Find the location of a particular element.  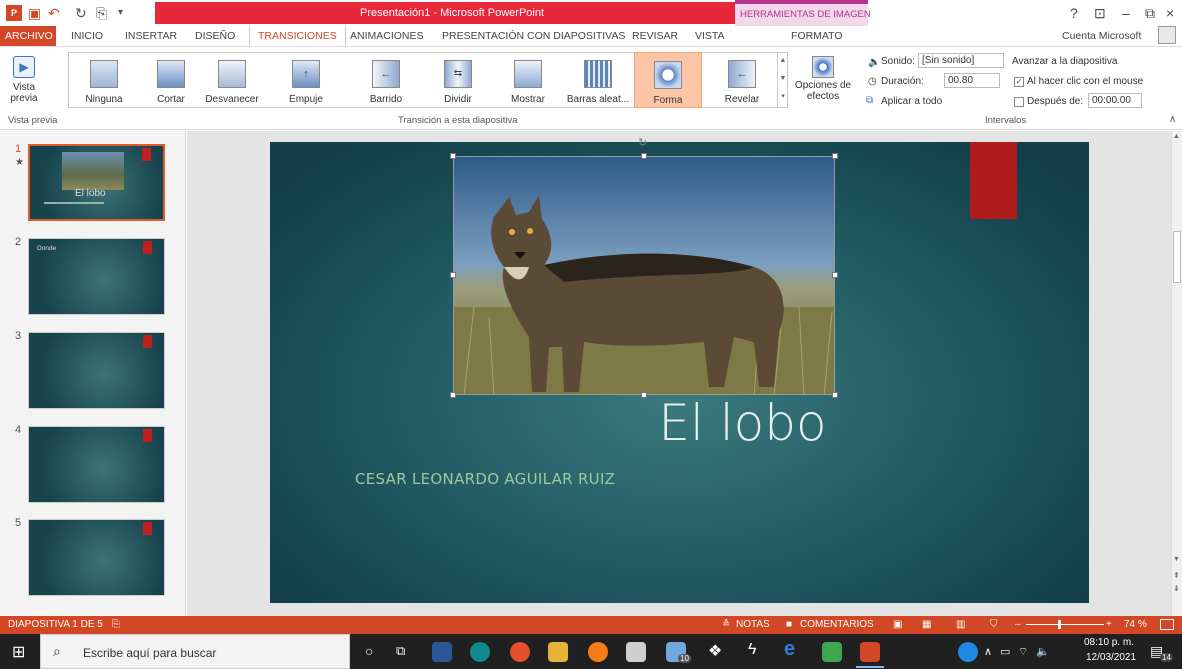

vertical-scrollbar: ▲ ▼ ⇞ ⇟ is located at coordinates (1176, 373).